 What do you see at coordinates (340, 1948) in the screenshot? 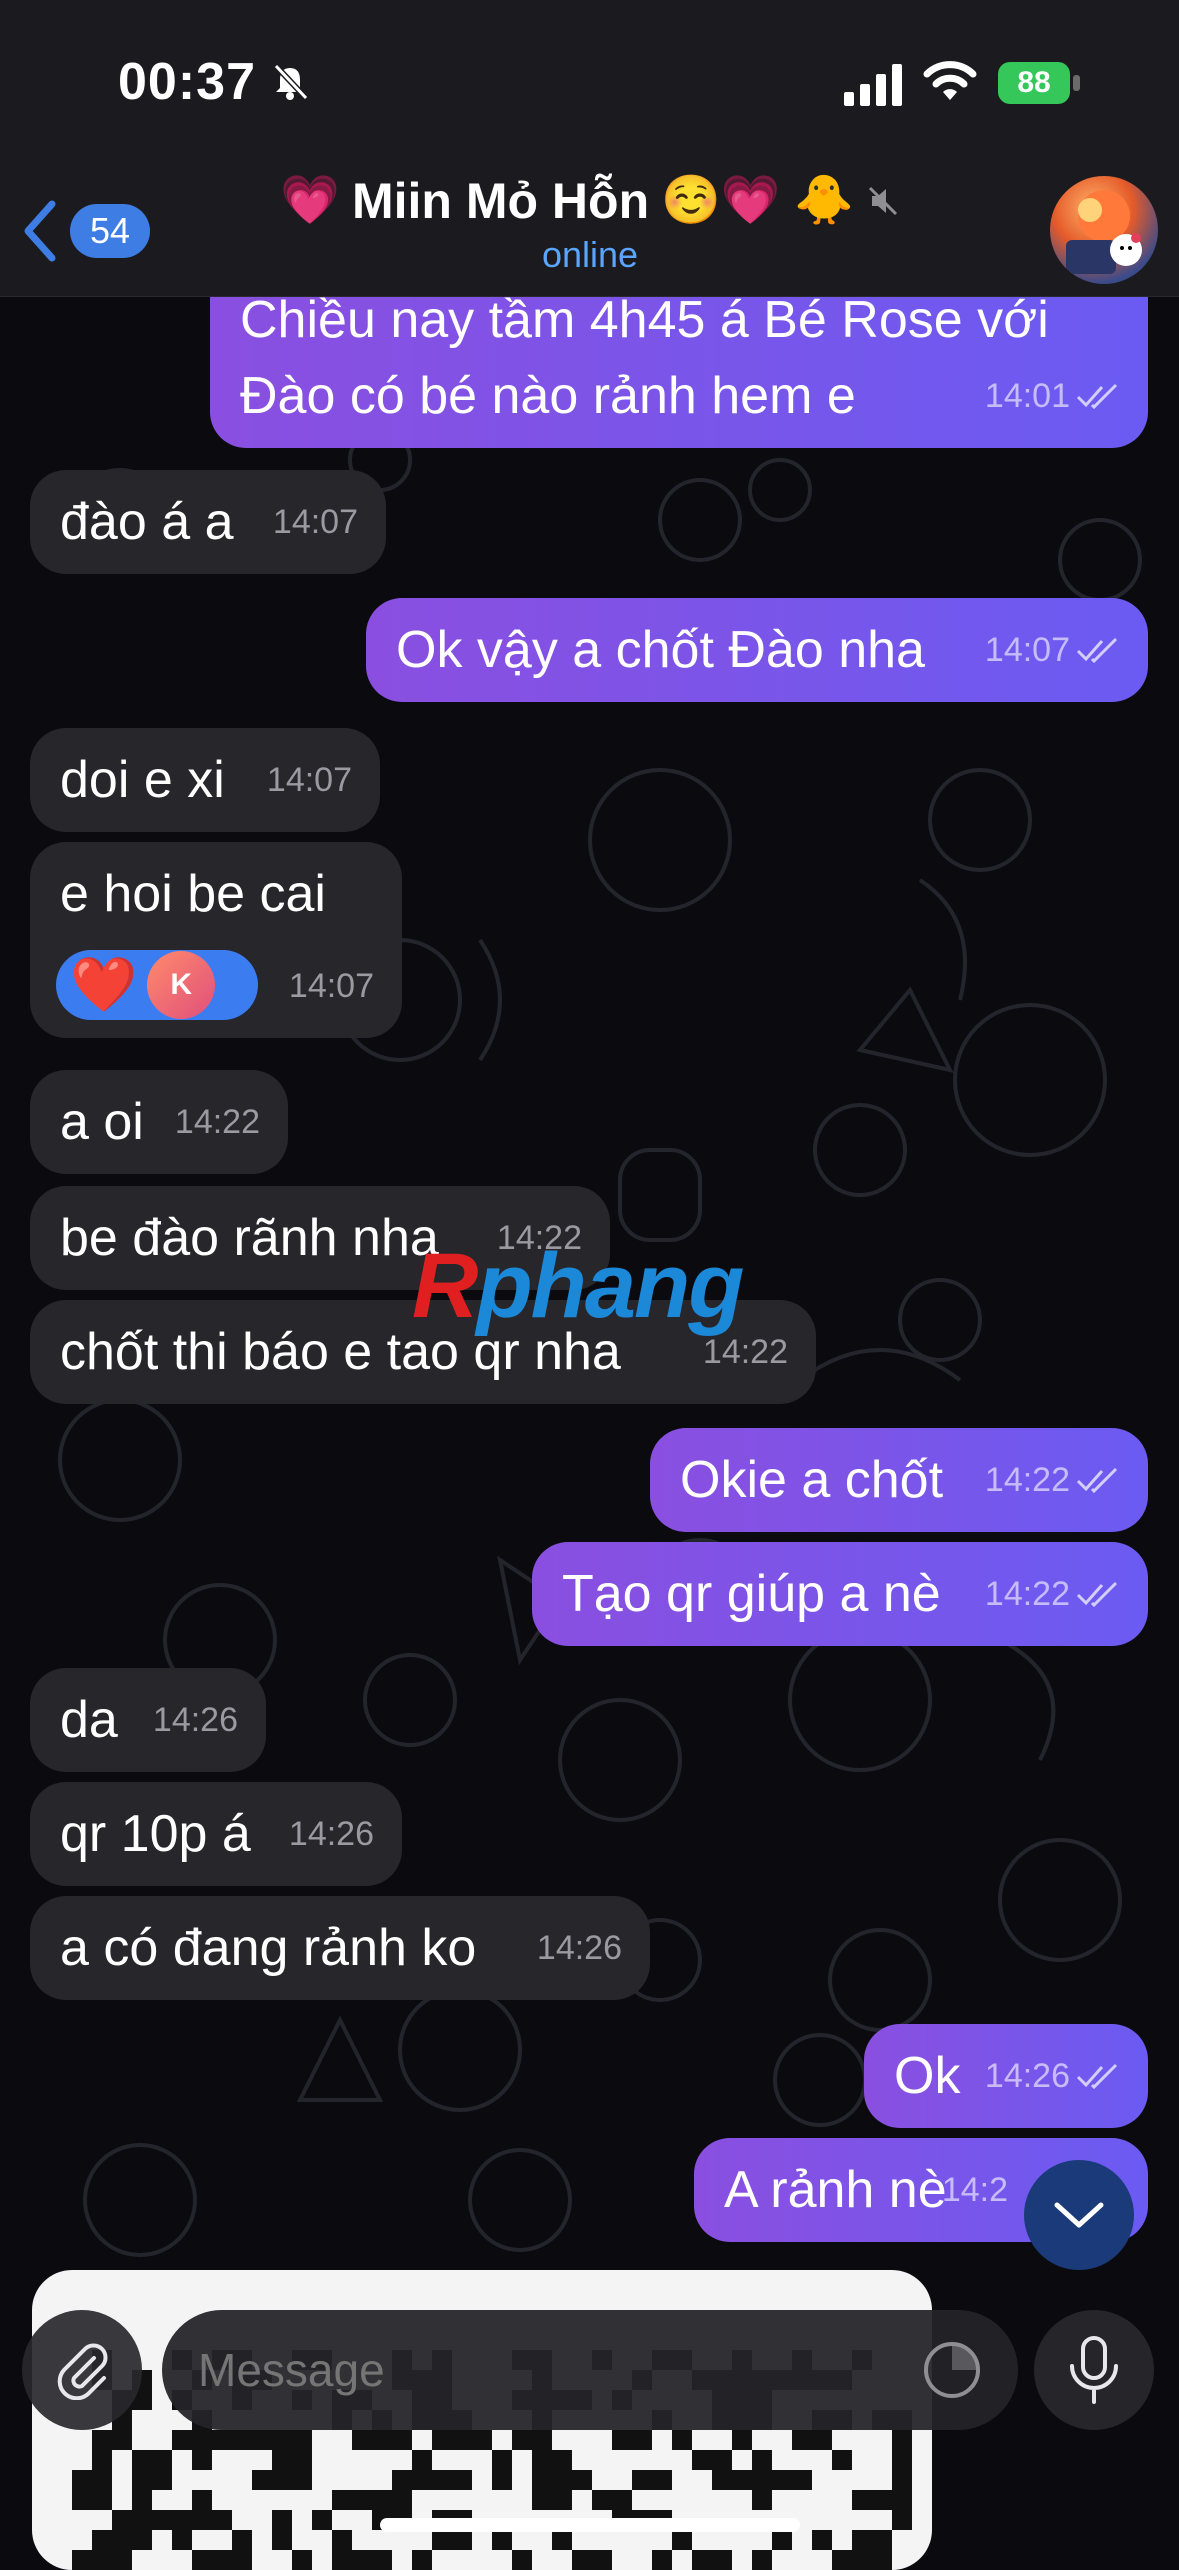
I see `message-bubble: a có đang rảnh ko 14:26` at bounding box center [340, 1948].